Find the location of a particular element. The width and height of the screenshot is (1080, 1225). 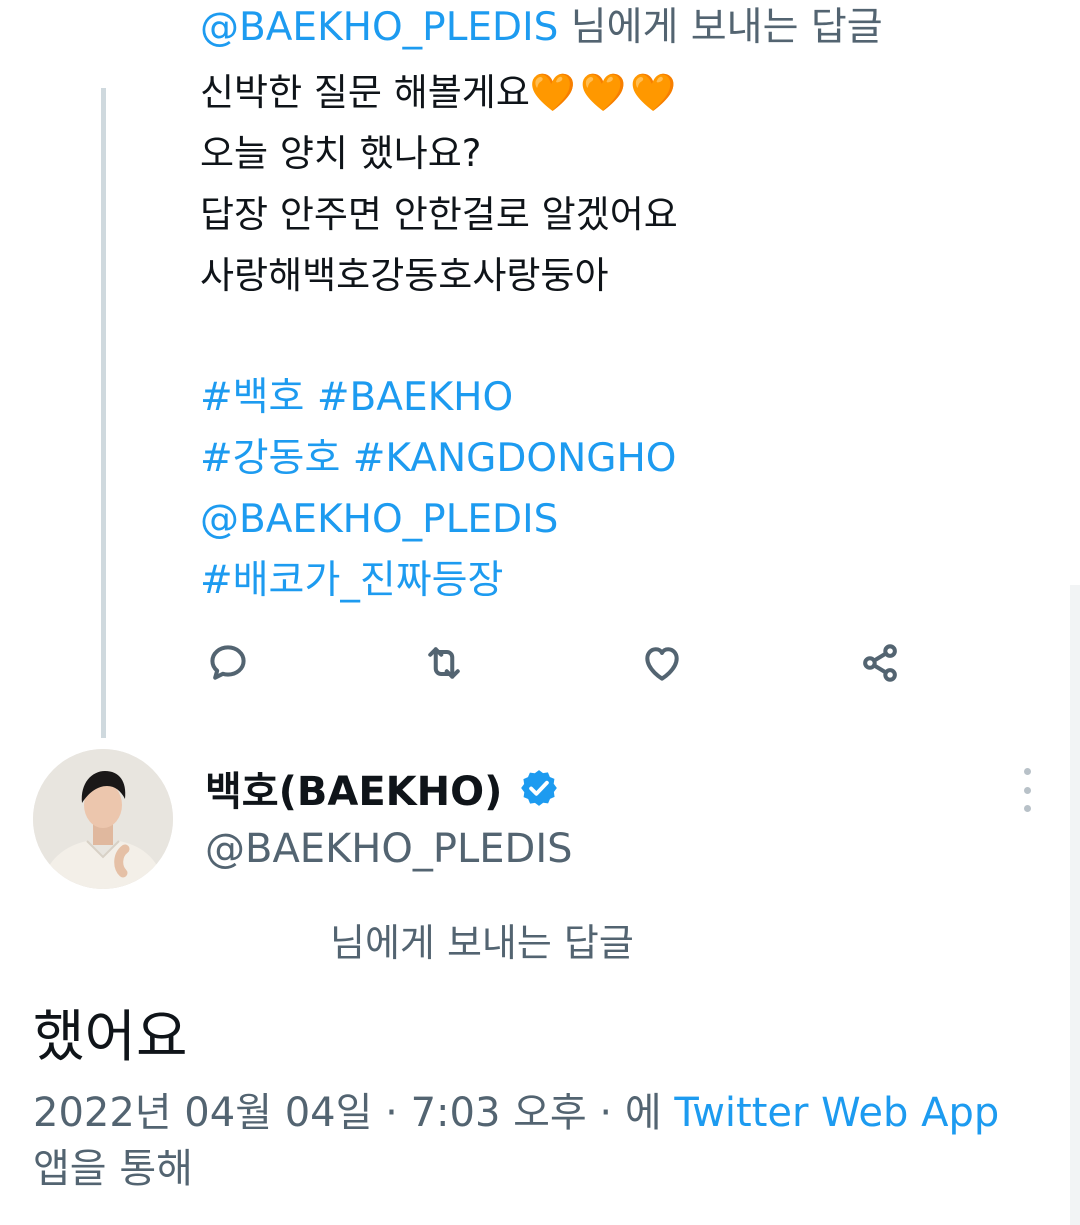

verified-badge-icon is located at coordinates (539, 788).